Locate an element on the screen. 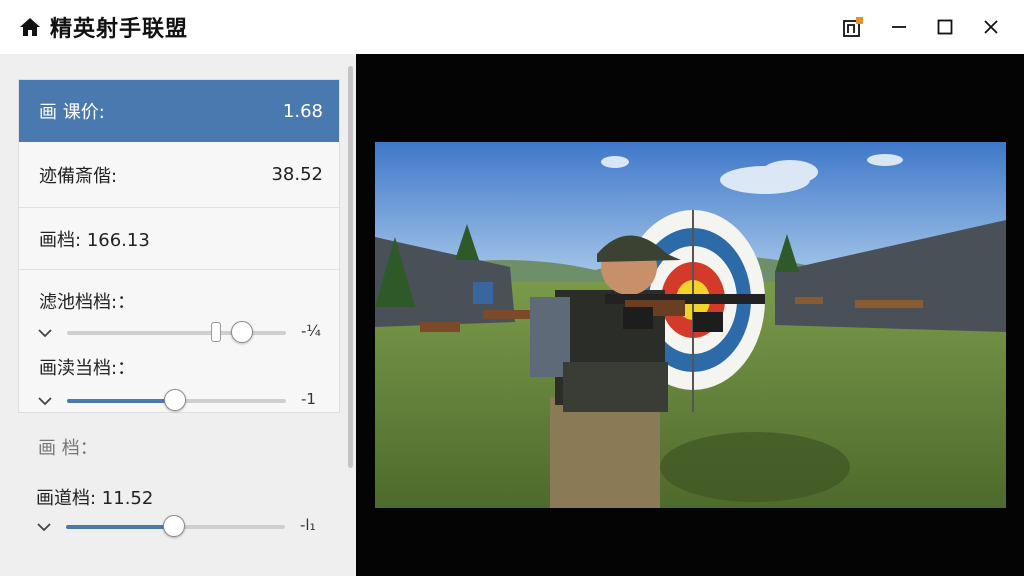 This screenshot has height=576, width=1024. title-bar: 精英射手联盟 is located at coordinates (512, 27).